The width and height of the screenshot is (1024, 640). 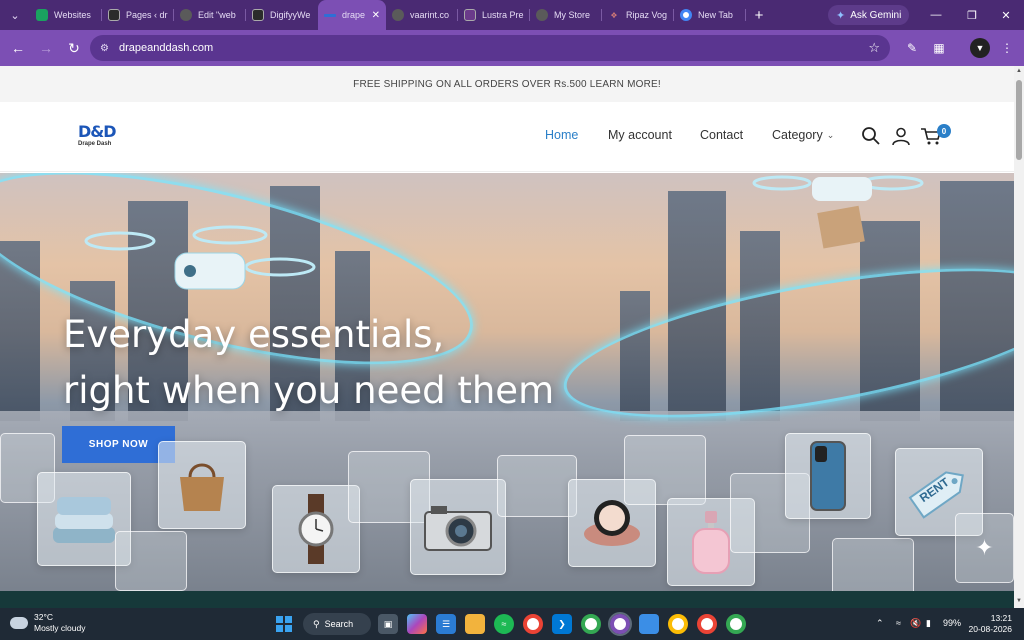 What do you see at coordinates (1005, 15) in the screenshot?
I see `close-window-icon: ✕` at bounding box center [1005, 15].